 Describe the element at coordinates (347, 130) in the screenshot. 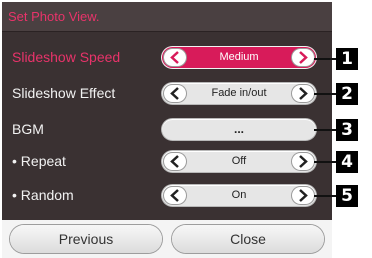

I see `callout-badge-3: 3` at that location.